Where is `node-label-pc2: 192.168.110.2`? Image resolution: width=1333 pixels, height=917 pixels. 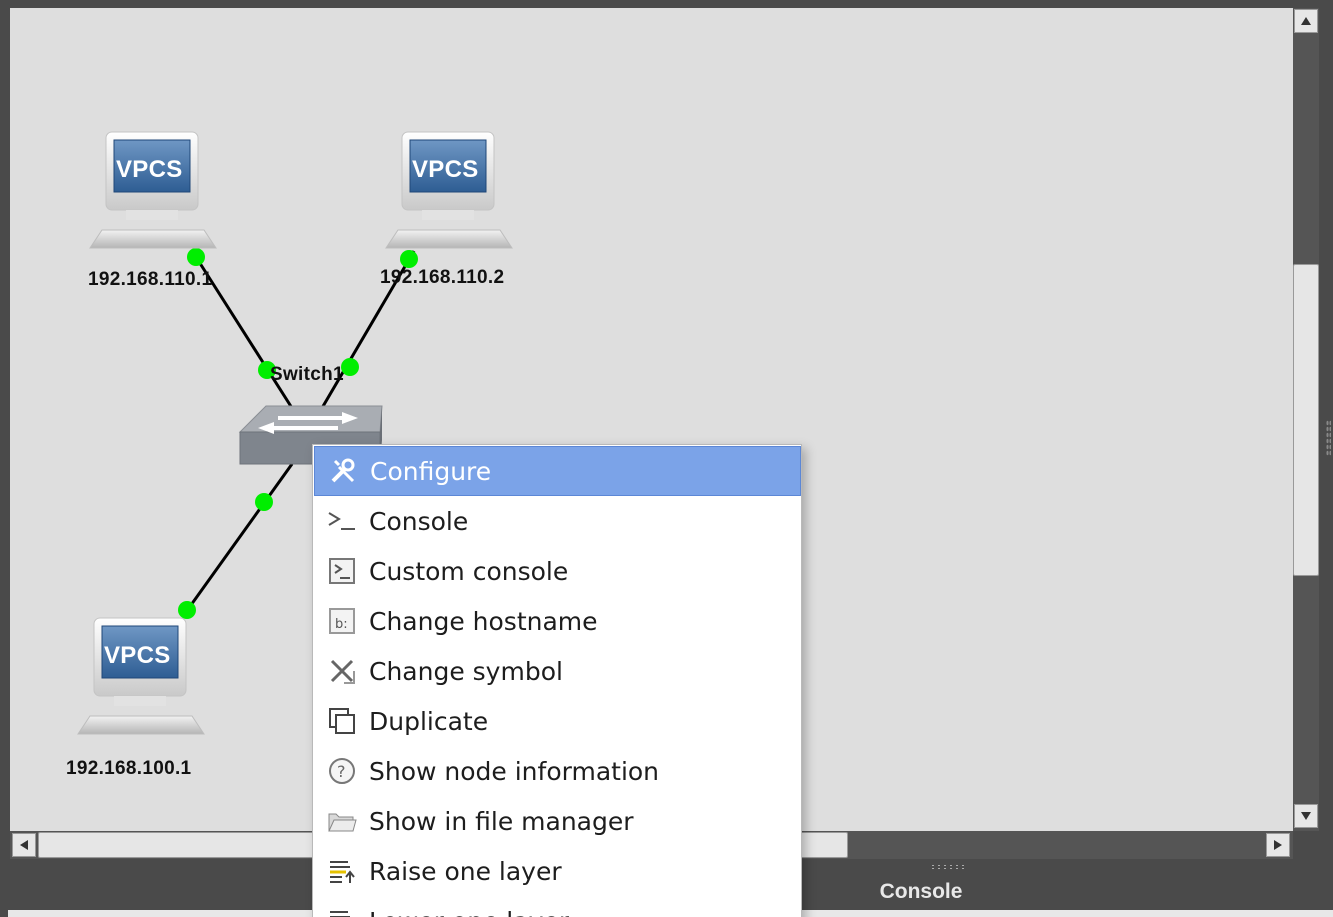
node-label-pc2: 192.168.110.2 is located at coordinates (442, 278).